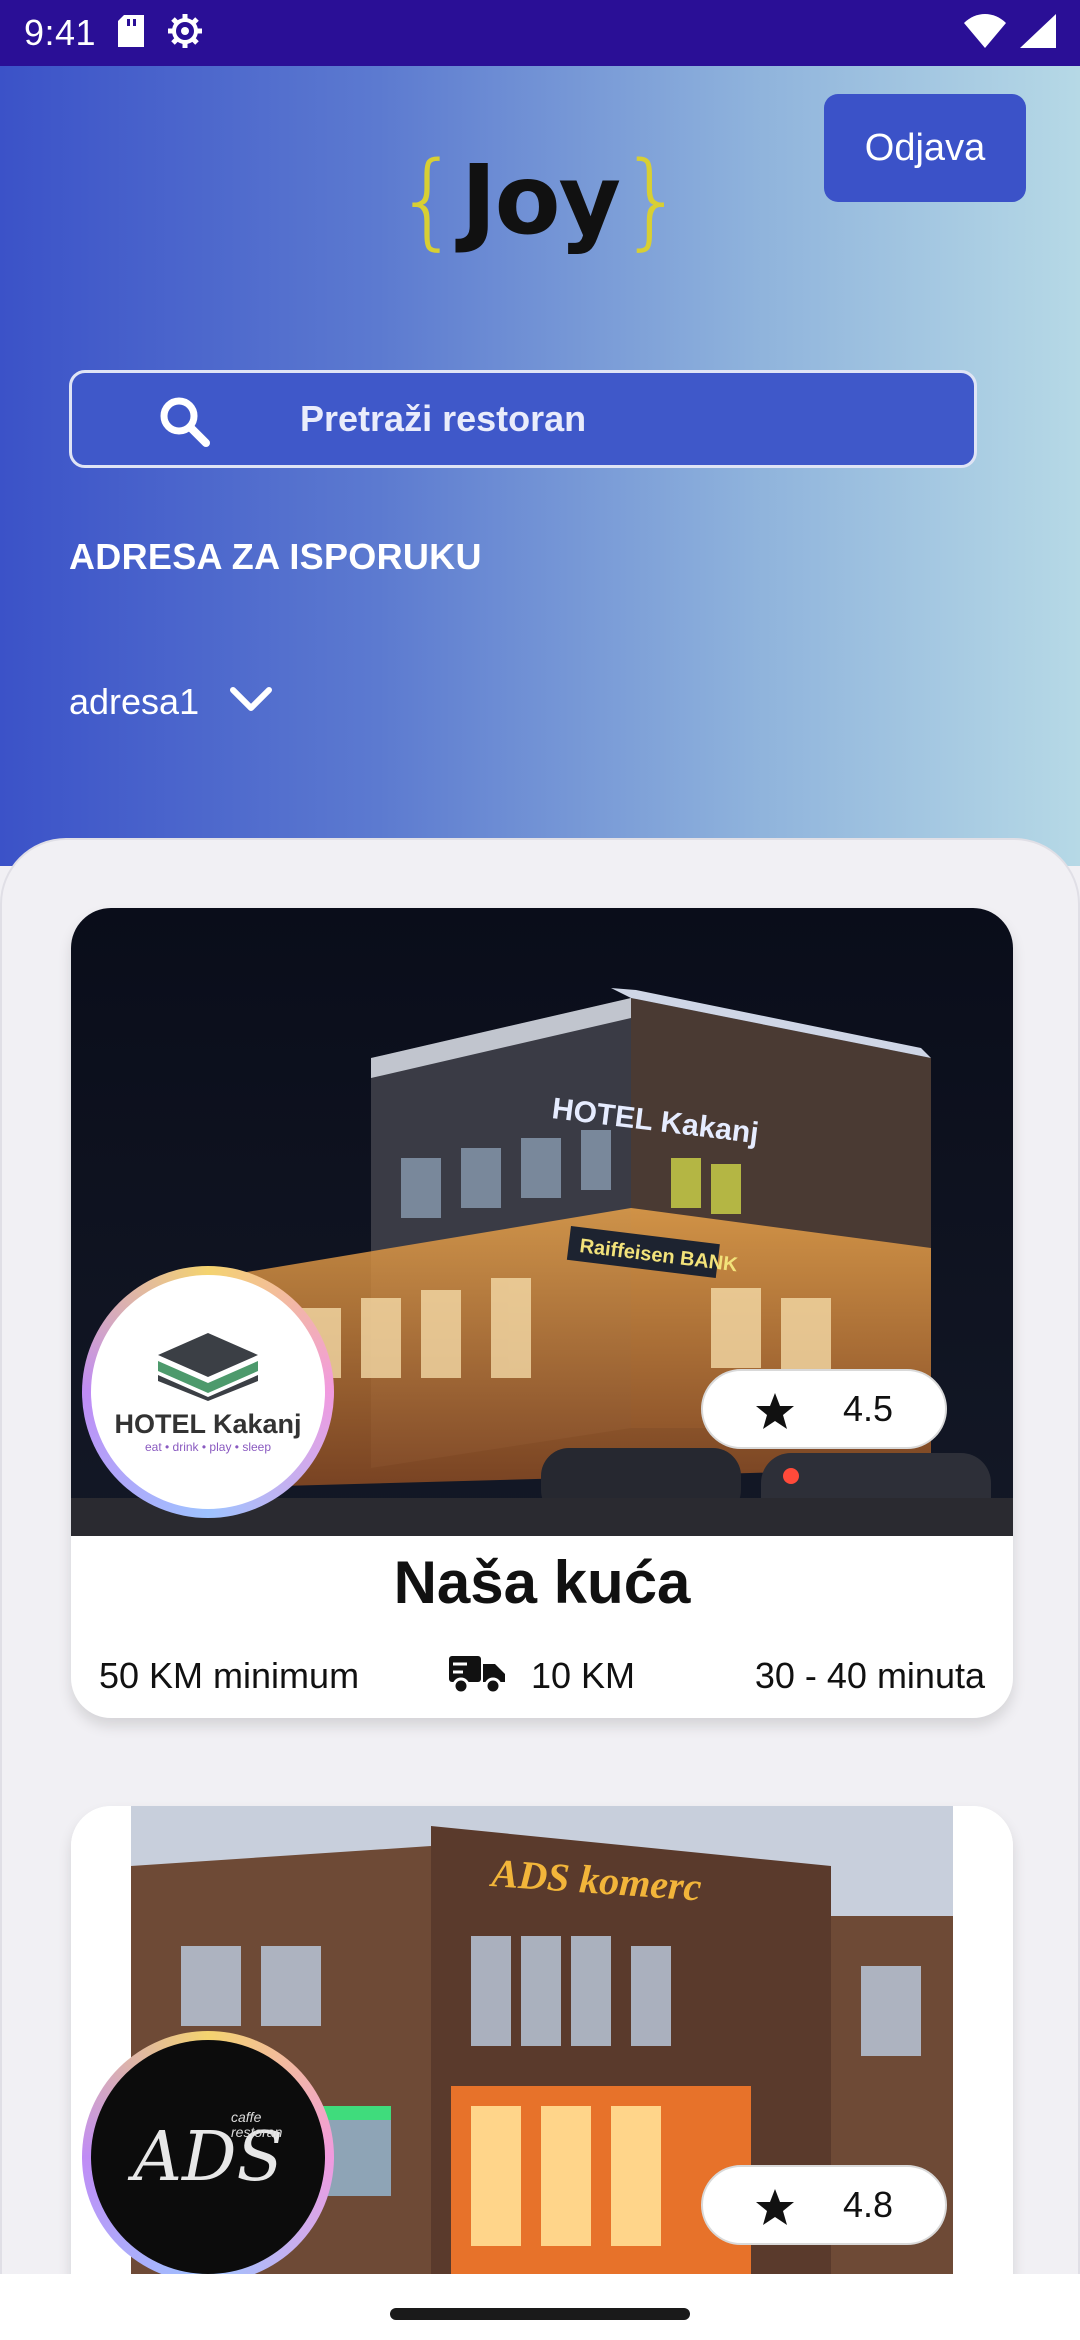 This screenshot has height=2340, width=1080. What do you see at coordinates (583, 1675) in the screenshot?
I see `delivery-fee-value: 10 KM` at bounding box center [583, 1675].